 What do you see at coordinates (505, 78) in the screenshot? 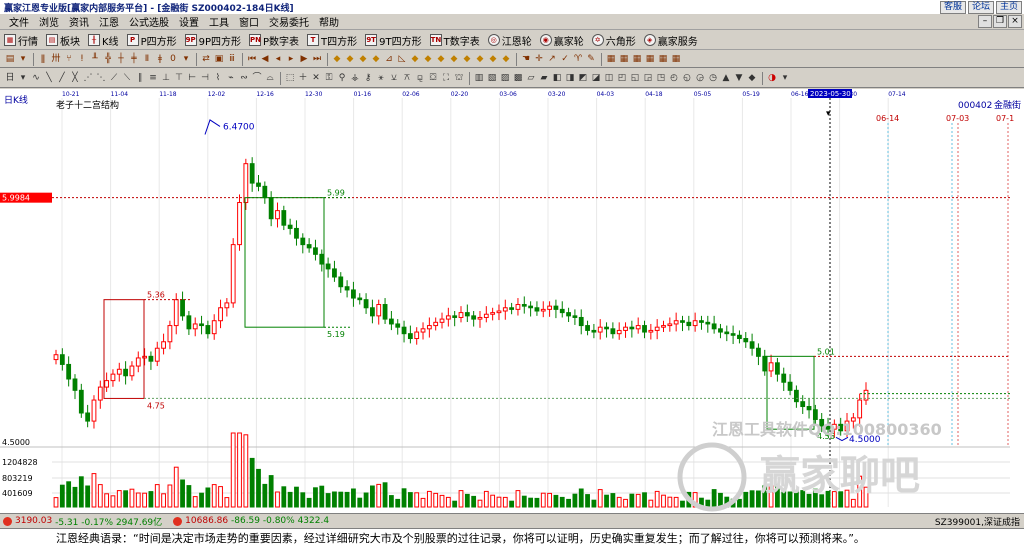
I see `tool-n-icon: ▨` at bounding box center [505, 78].